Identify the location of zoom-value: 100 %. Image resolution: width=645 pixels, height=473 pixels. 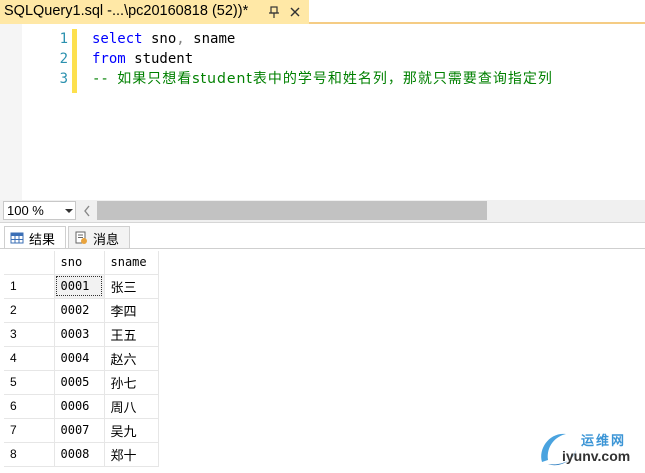
(25, 210).